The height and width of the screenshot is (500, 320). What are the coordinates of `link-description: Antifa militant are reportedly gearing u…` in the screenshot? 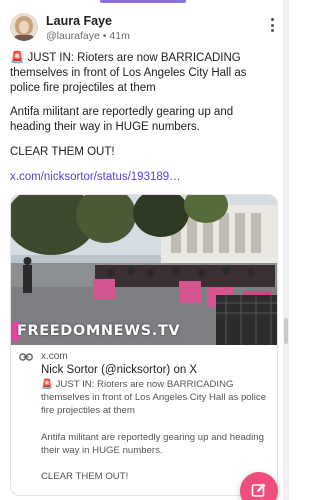 It's located at (152, 444).